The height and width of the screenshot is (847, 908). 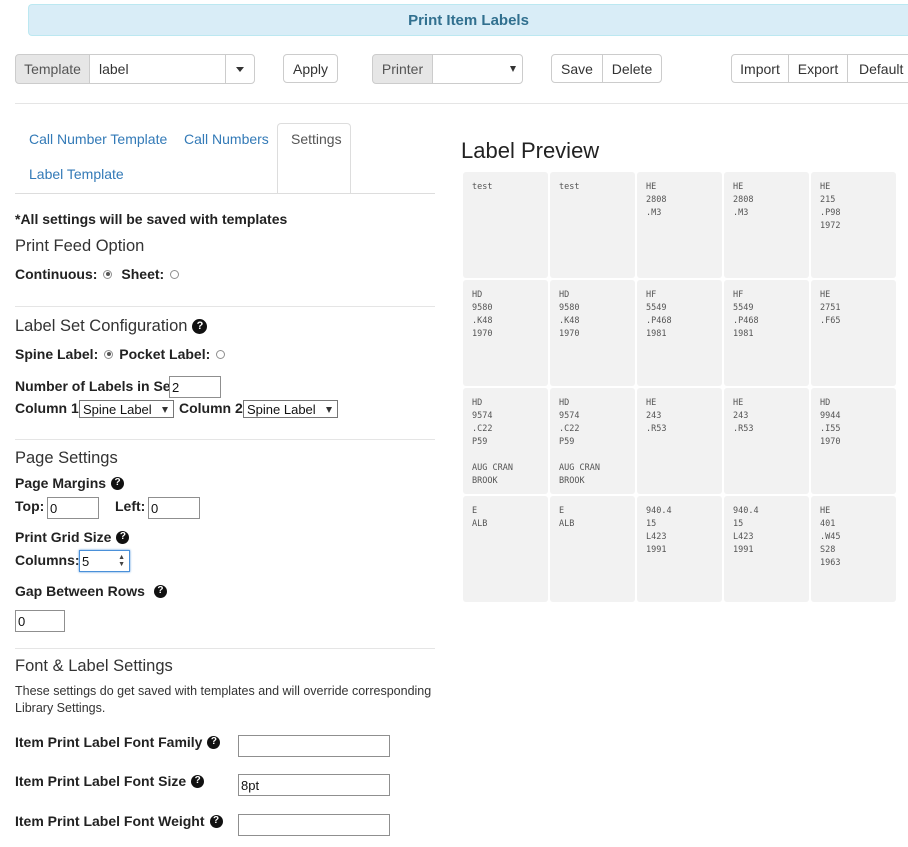 What do you see at coordinates (853, 549) in the screenshot?
I see `label-preview-cell: HE 401 .W45 S28 1963` at bounding box center [853, 549].